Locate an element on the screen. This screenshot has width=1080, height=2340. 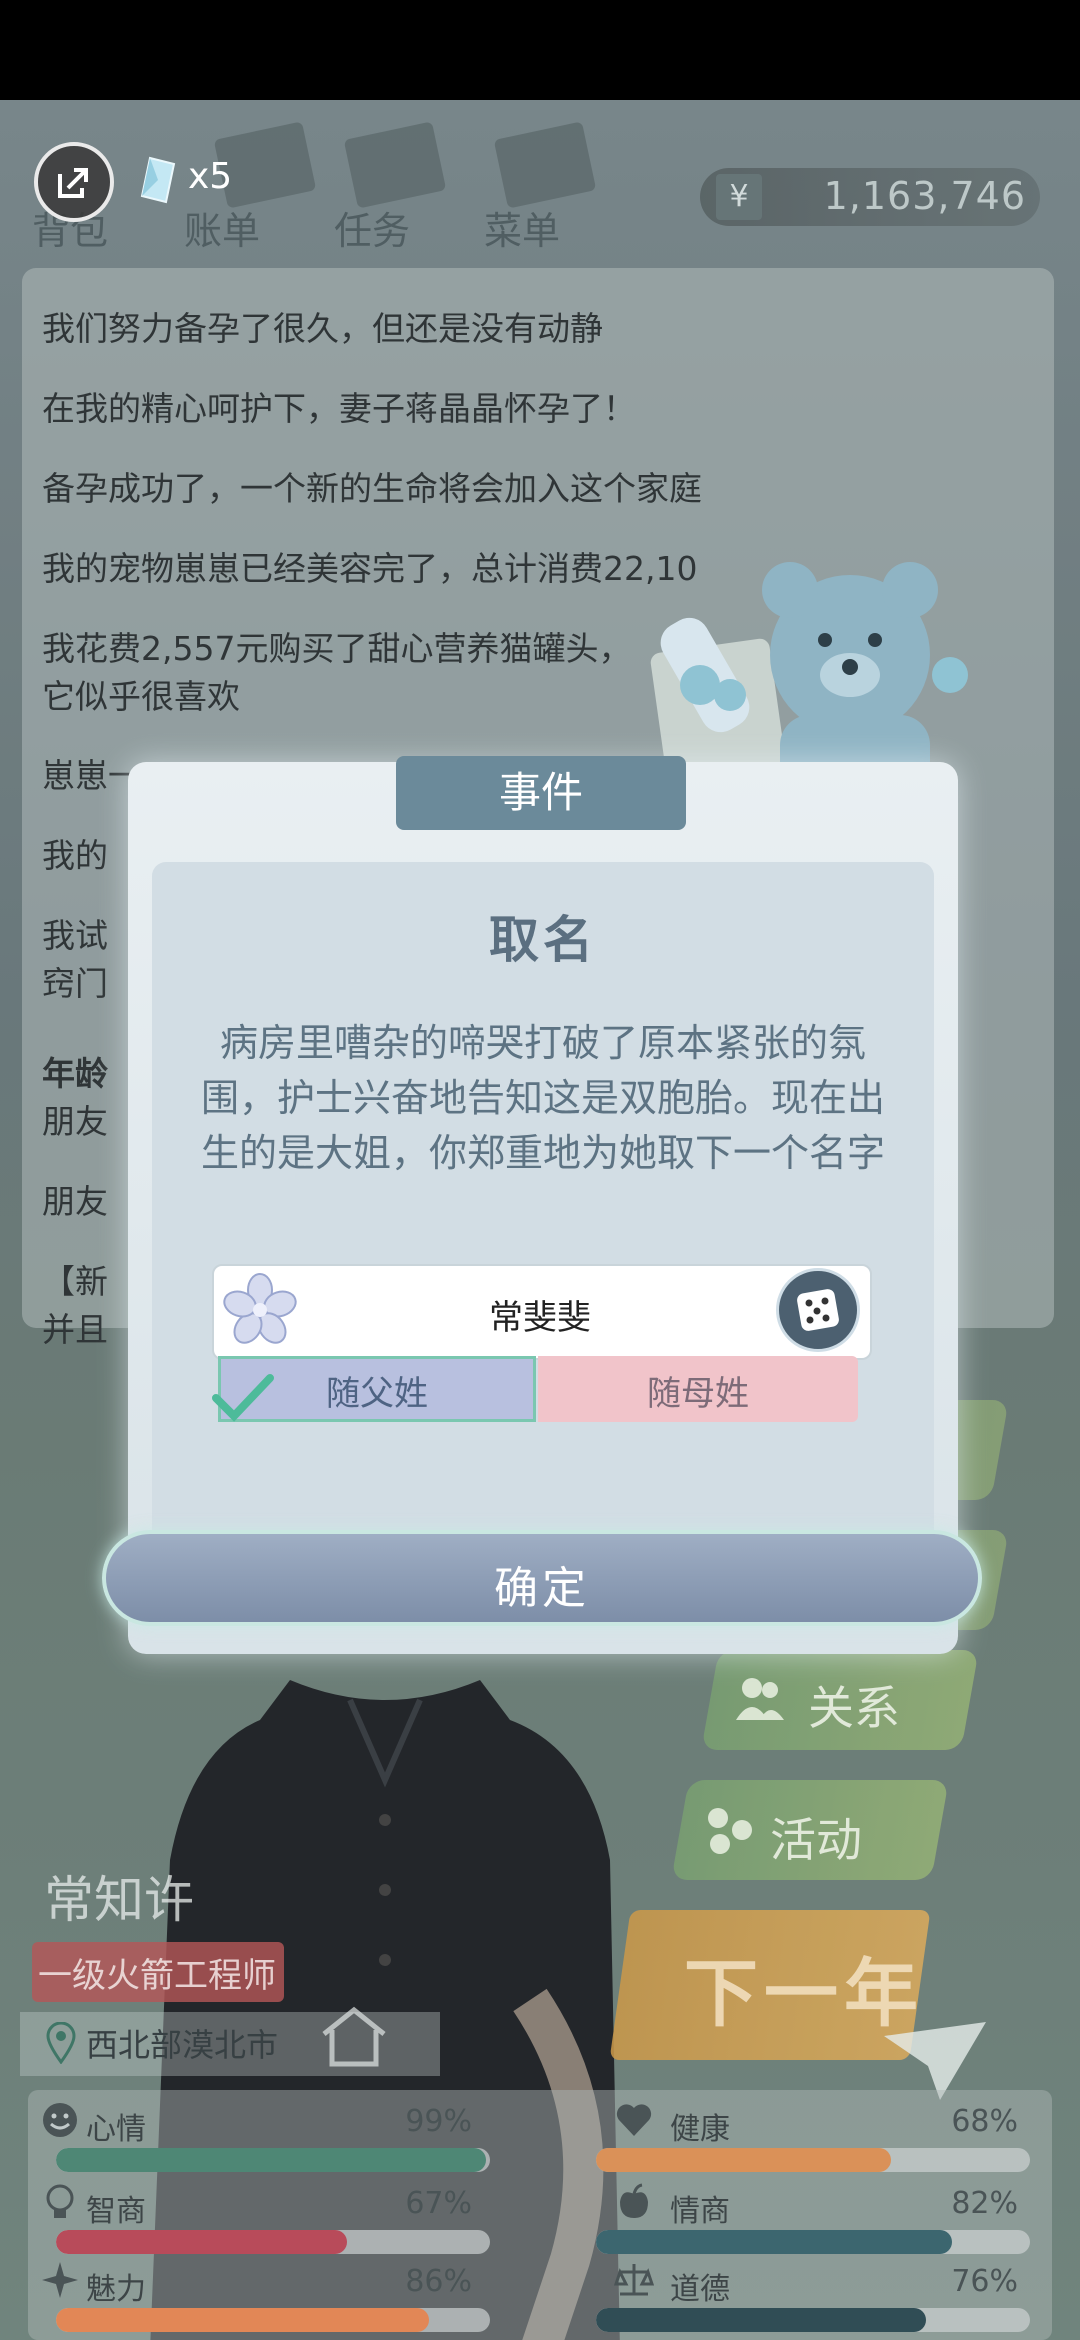
name-value: 常斐斐 is located at coordinates (540, 1318).